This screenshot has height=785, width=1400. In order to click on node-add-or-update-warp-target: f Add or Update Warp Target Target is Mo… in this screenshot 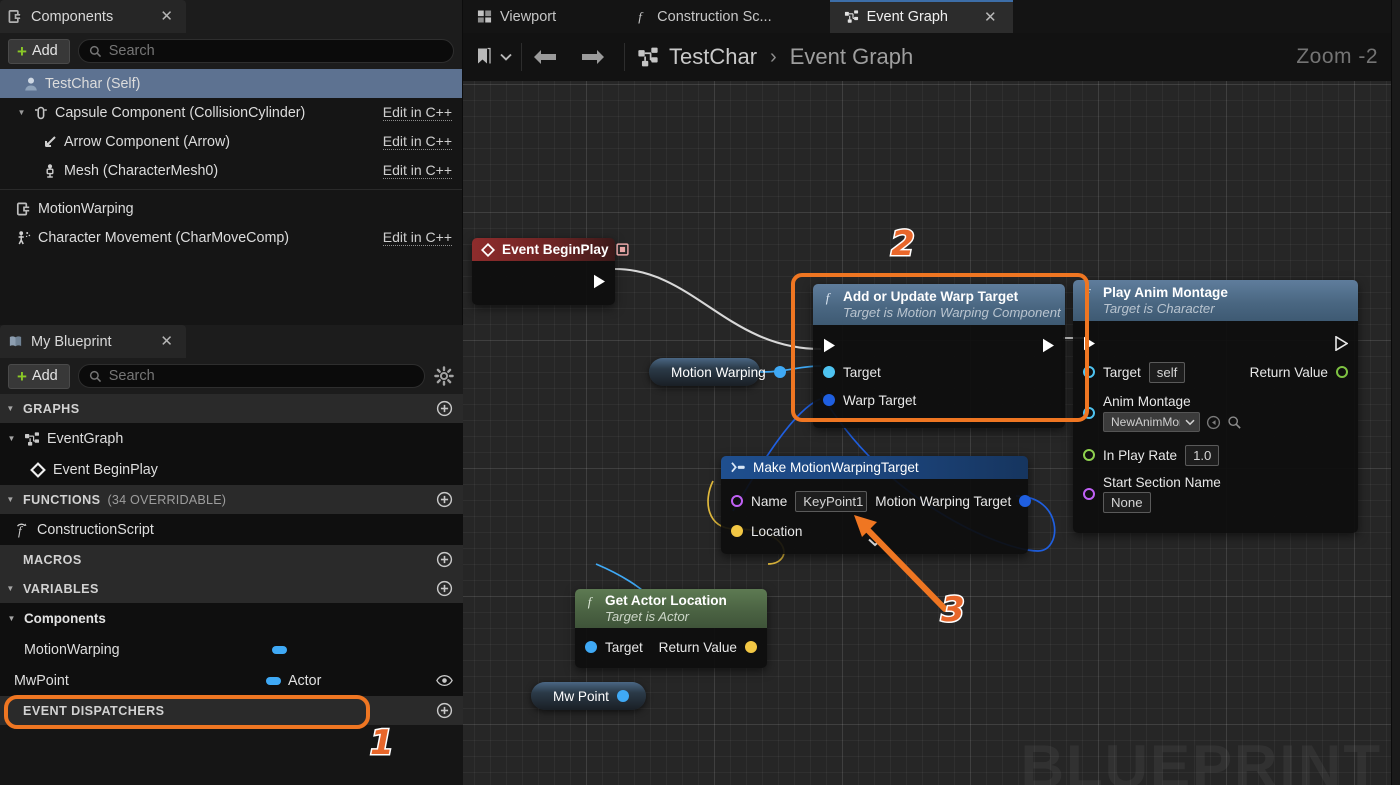, I will do `click(939, 356)`.